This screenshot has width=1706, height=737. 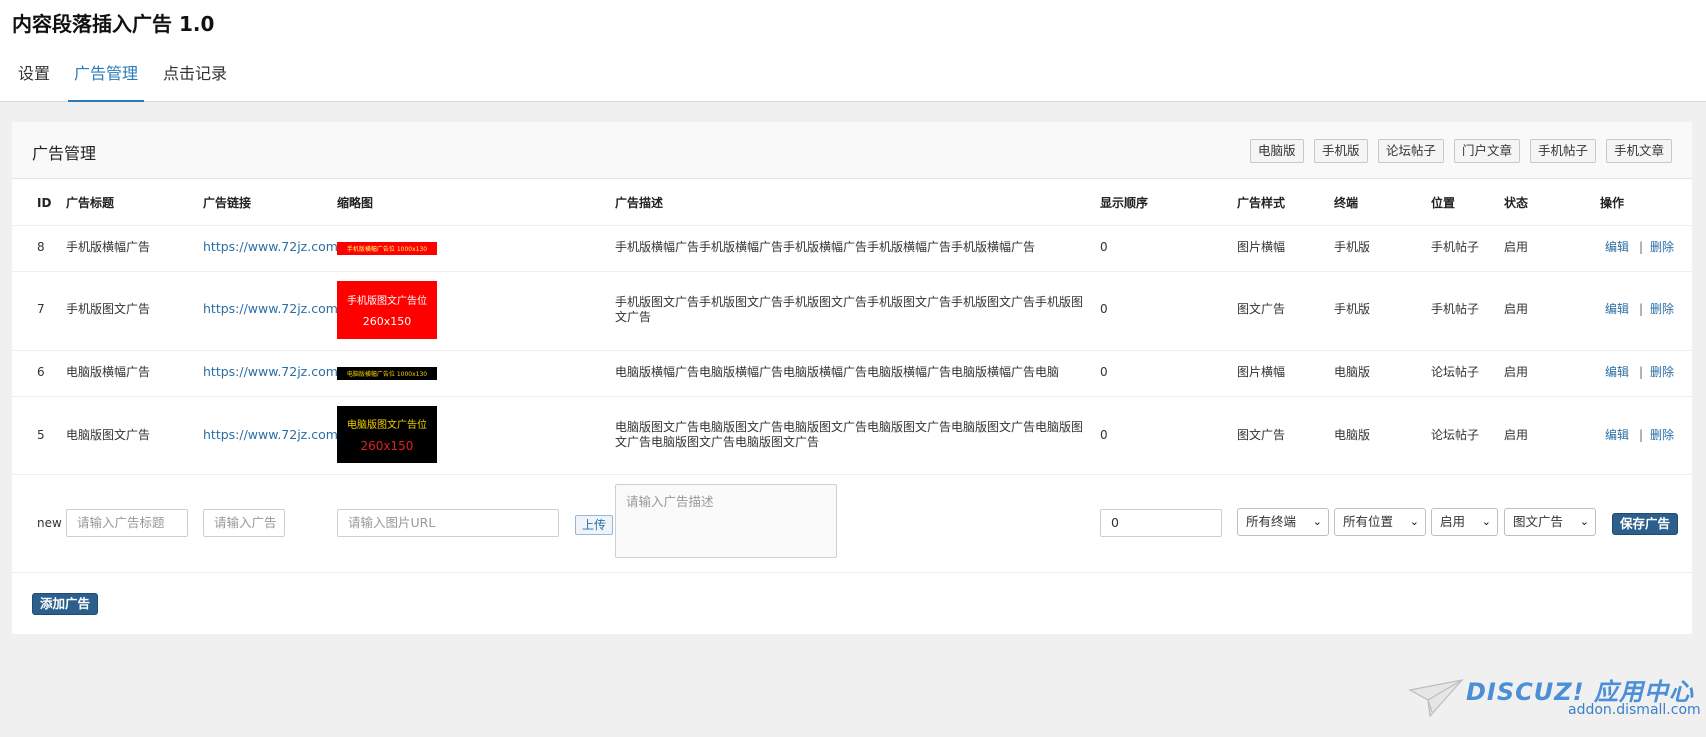 What do you see at coordinates (1464, 522) in the screenshot?
I see `status-select: 启用 ⌄` at bounding box center [1464, 522].